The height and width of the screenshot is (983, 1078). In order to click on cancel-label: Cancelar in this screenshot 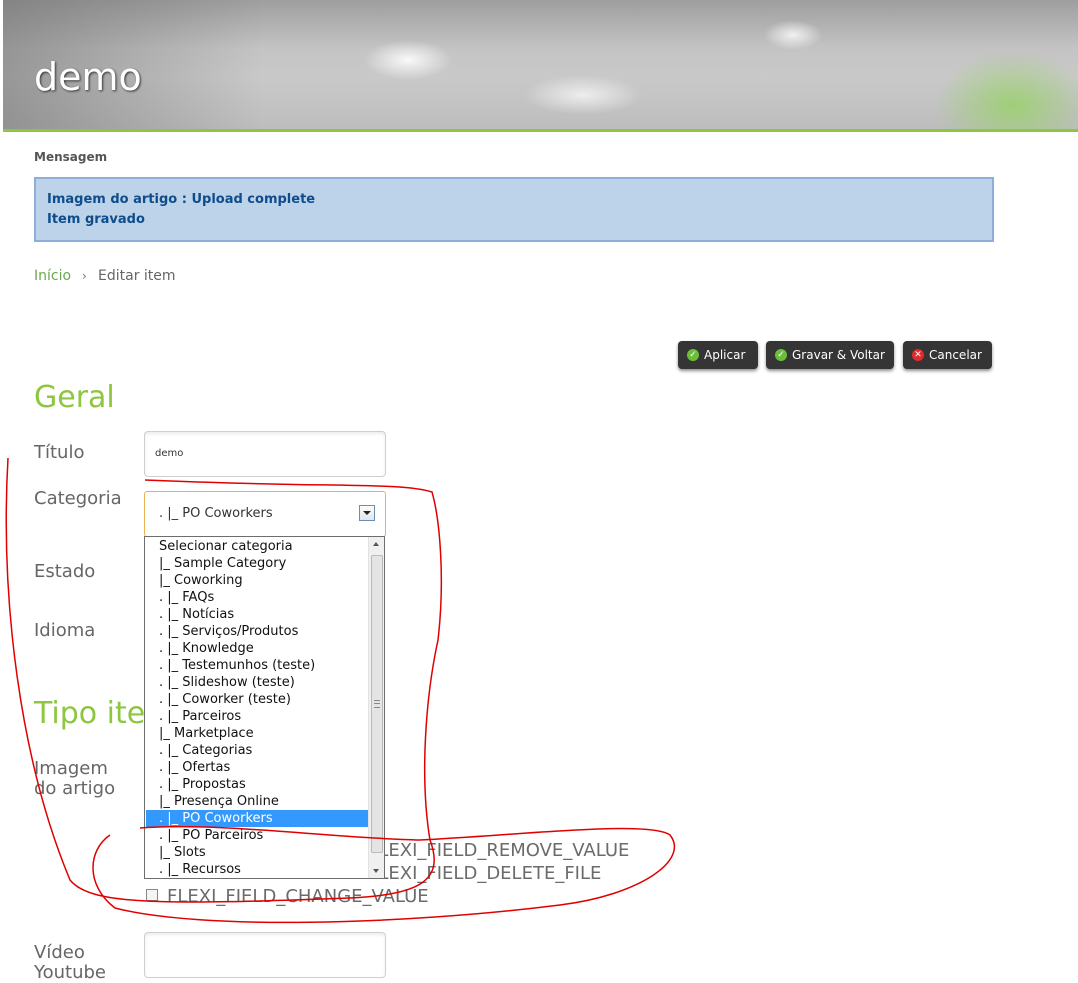, I will do `click(955, 355)`.